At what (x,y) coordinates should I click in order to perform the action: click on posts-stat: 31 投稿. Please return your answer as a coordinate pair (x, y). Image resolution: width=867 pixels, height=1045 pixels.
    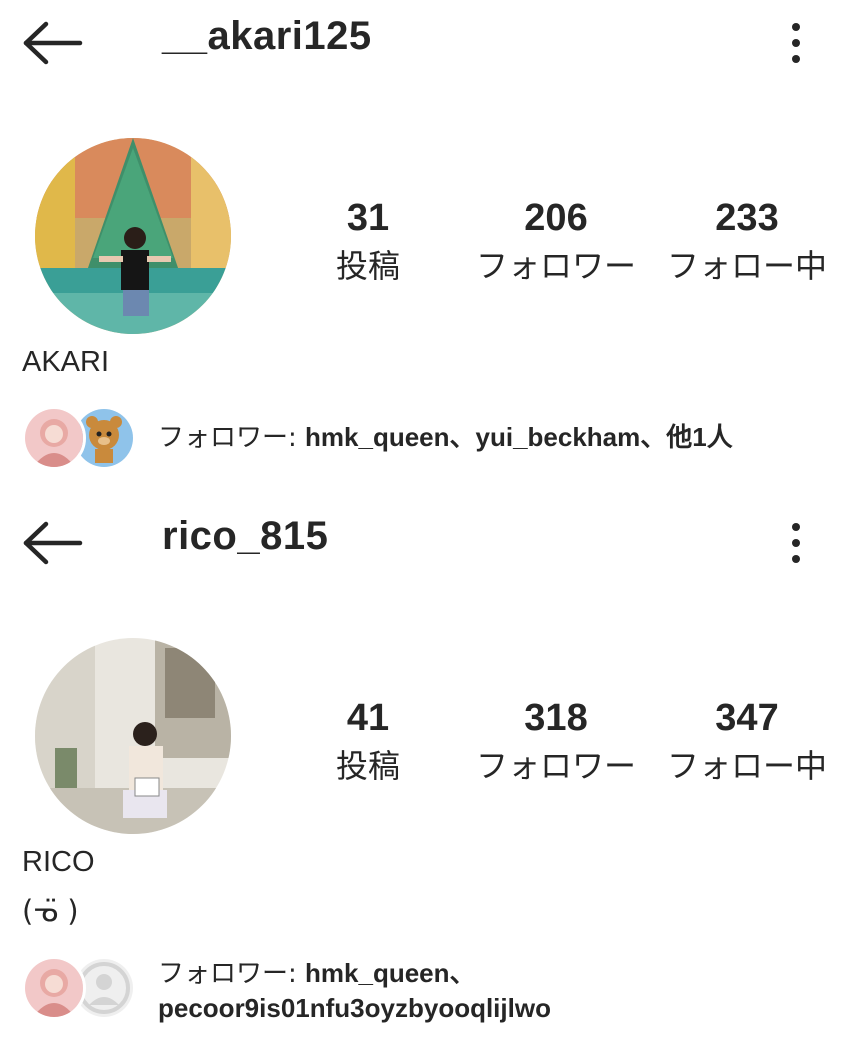
    Looking at the image, I should click on (368, 242).